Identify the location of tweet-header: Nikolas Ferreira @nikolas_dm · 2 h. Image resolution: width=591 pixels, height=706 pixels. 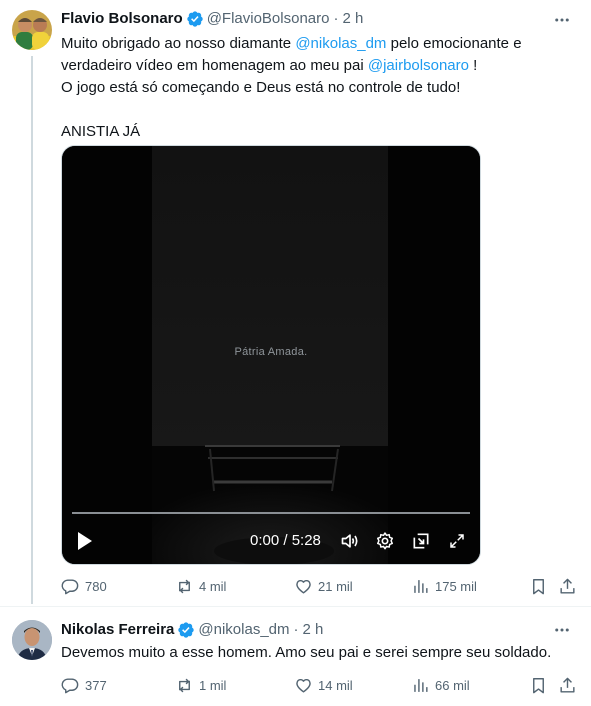
(192, 630).